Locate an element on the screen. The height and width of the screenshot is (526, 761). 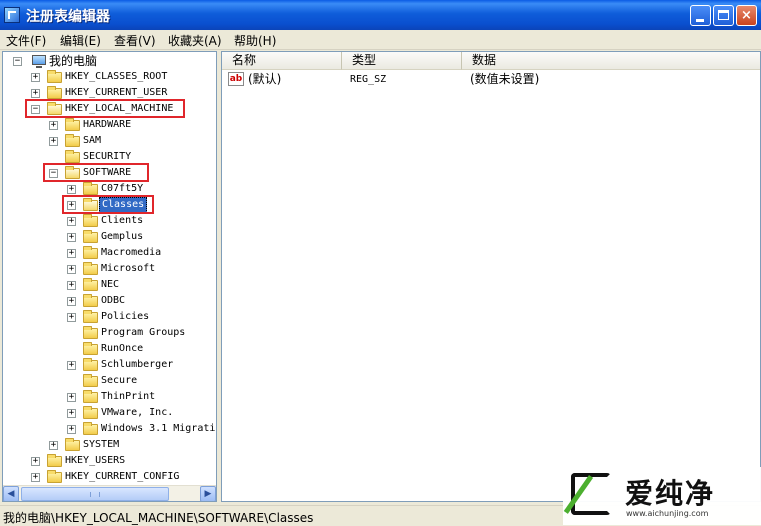
menu-favorites: 收藏夹(A) is located at coordinates (195, 40).